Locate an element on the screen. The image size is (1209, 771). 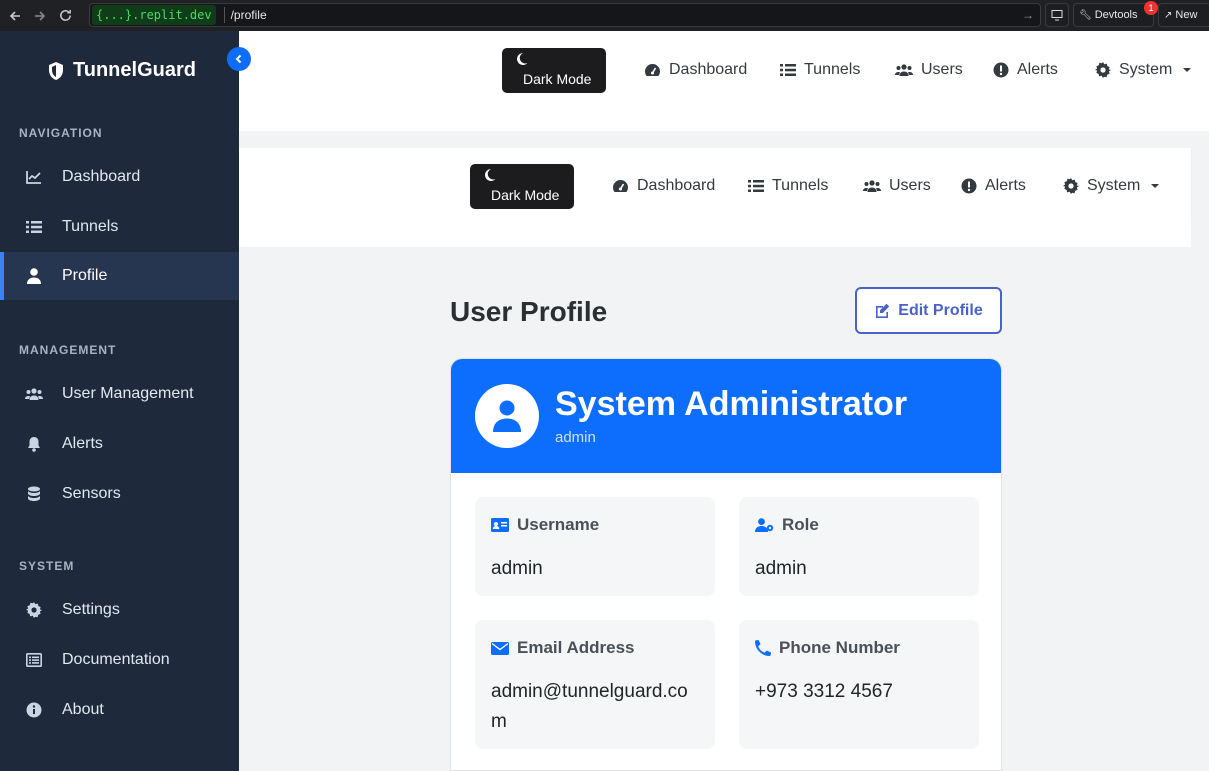
device-preview-button is located at coordinates (1057, 15).